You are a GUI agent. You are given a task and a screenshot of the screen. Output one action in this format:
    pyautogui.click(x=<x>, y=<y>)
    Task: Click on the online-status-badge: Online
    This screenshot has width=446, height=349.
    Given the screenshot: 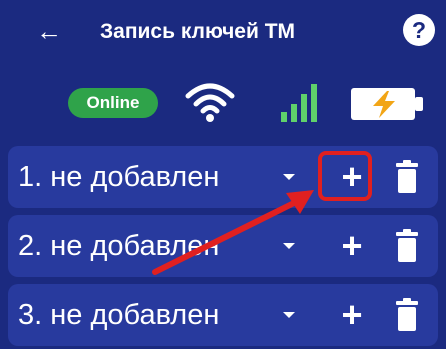 What is the action you would take?
    pyautogui.click(x=113, y=103)
    